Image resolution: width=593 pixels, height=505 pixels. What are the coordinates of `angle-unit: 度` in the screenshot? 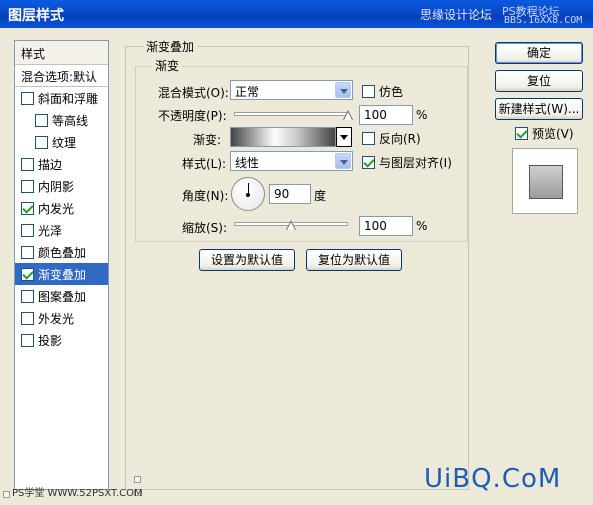 It's located at (320, 196).